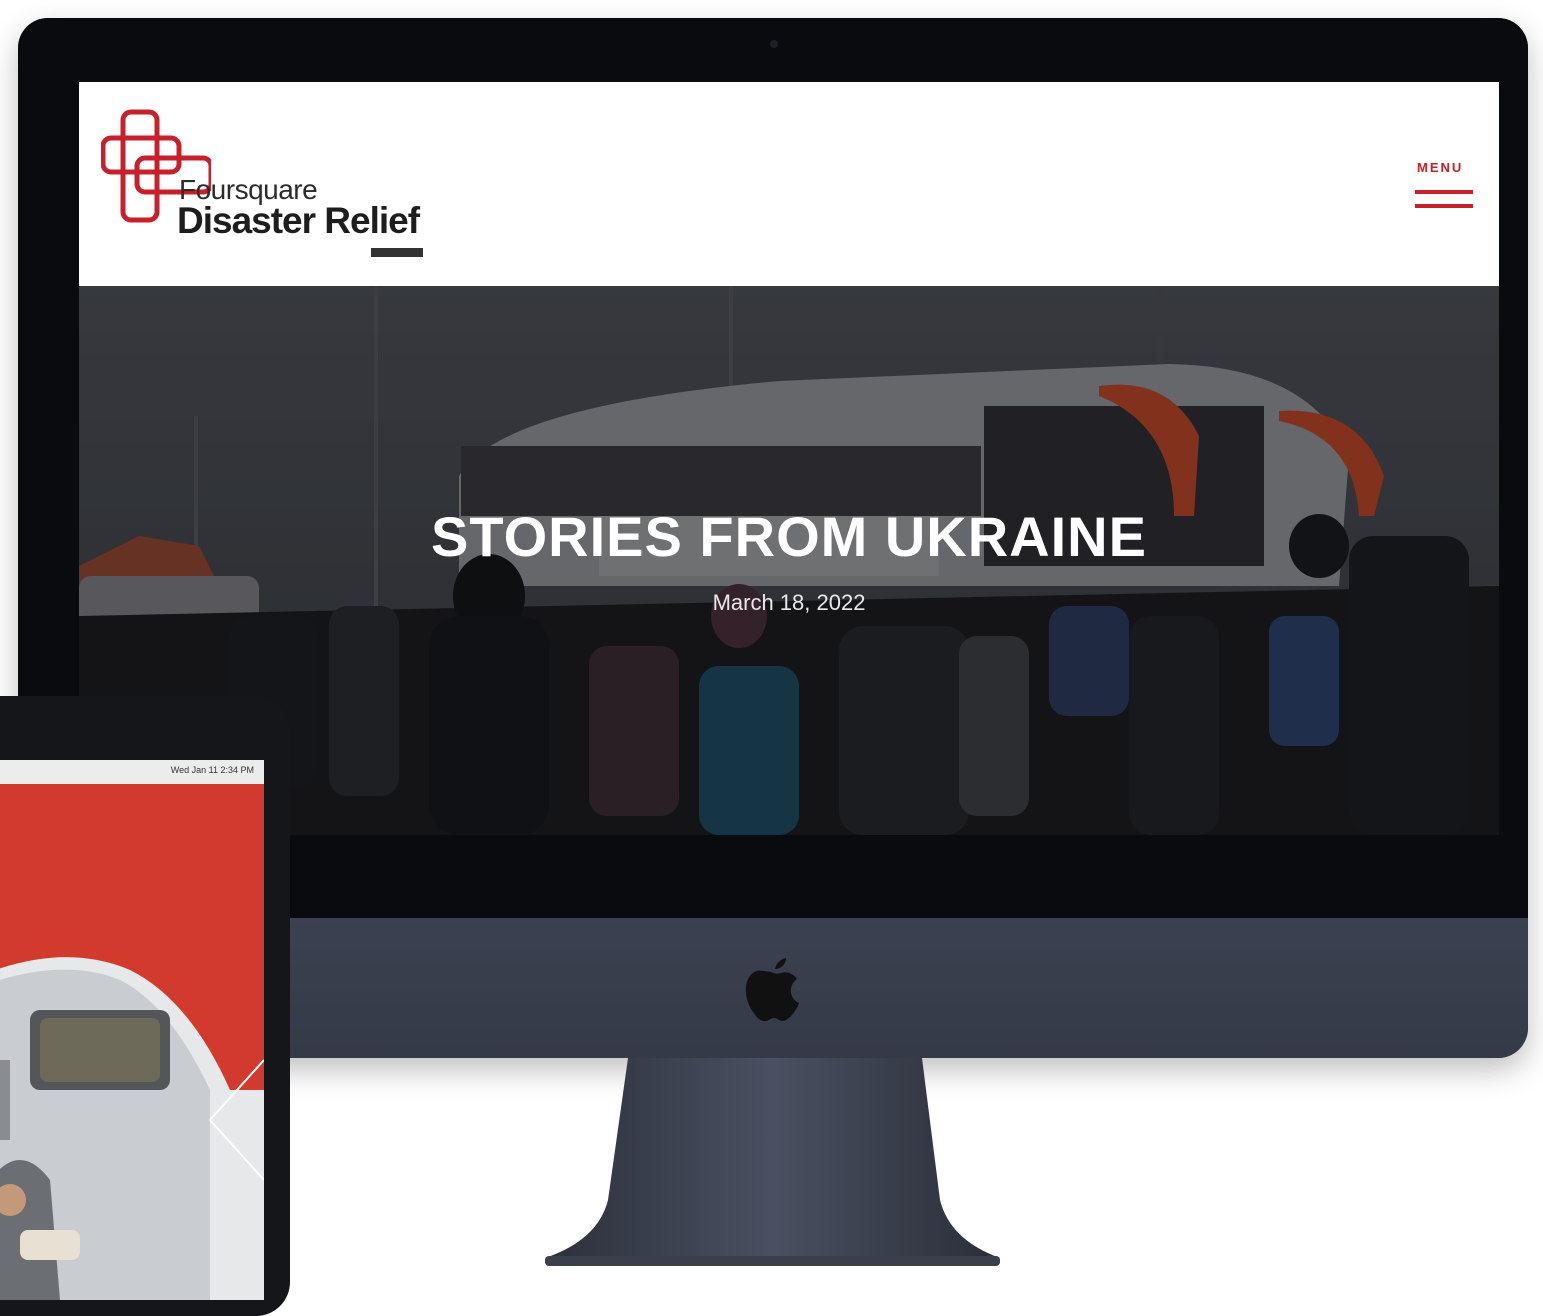 Image resolution: width=1543 pixels, height=1316 pixels. I want to click on tablet-screen: Wed Jan 11 2:34 PM, so click(132, 1030).